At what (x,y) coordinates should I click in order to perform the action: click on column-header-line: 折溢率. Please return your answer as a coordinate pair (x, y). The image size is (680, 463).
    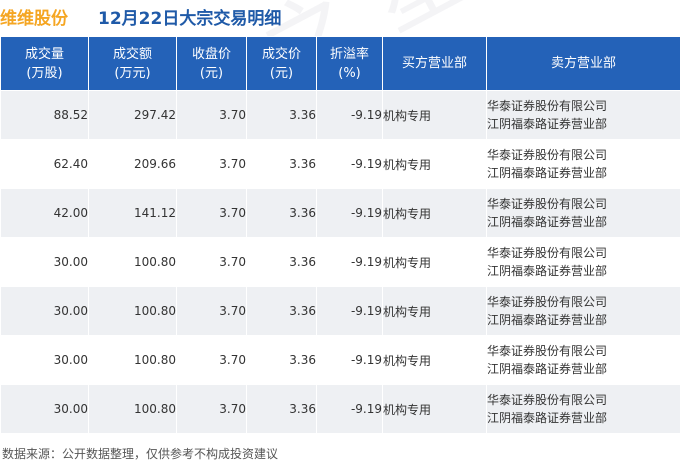
    Looking at the image, I should click on (349, 54).